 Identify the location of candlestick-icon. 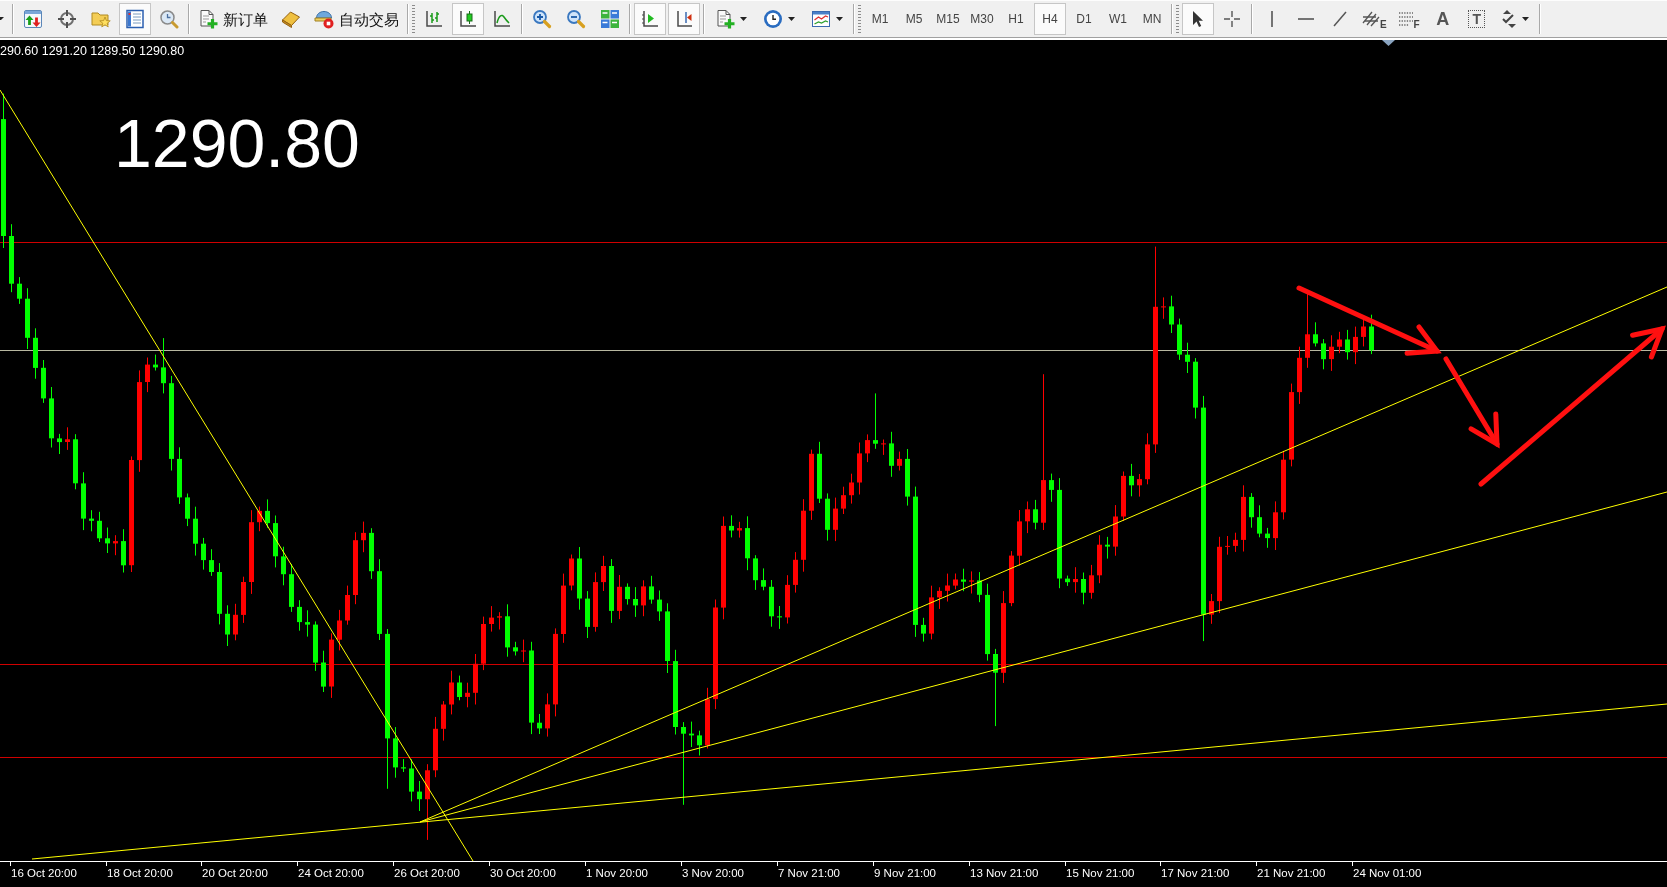
(468, 19).